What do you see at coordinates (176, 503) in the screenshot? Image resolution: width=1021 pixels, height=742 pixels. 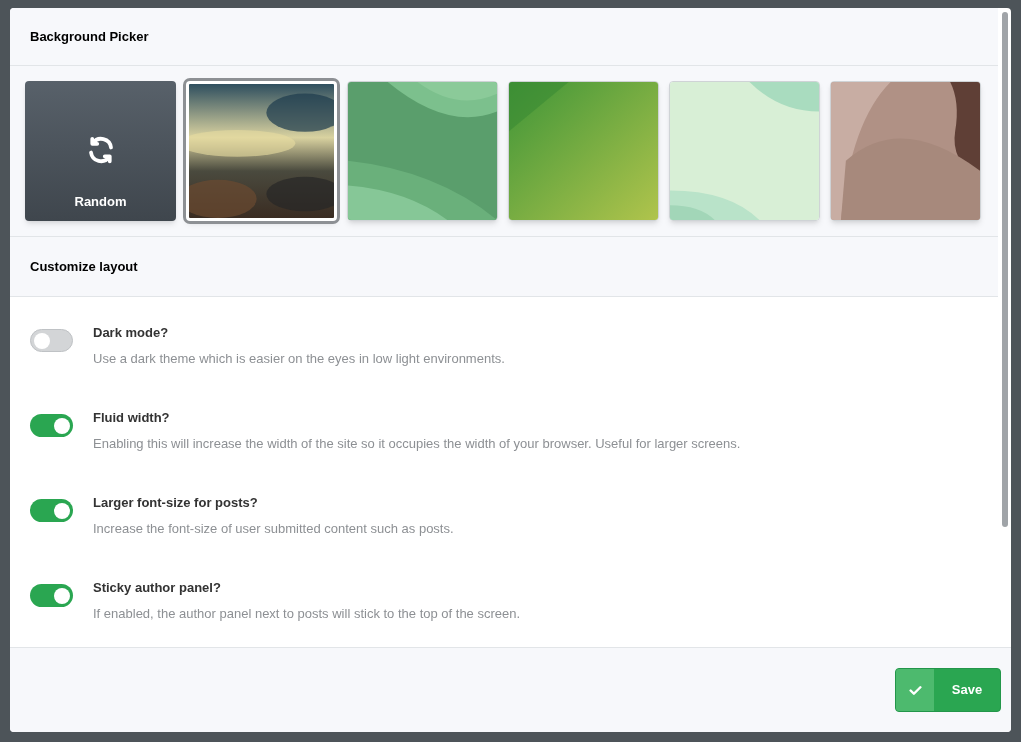 I see `setting-label: Larger font-size for posts?` at bounding box center [176, 503].